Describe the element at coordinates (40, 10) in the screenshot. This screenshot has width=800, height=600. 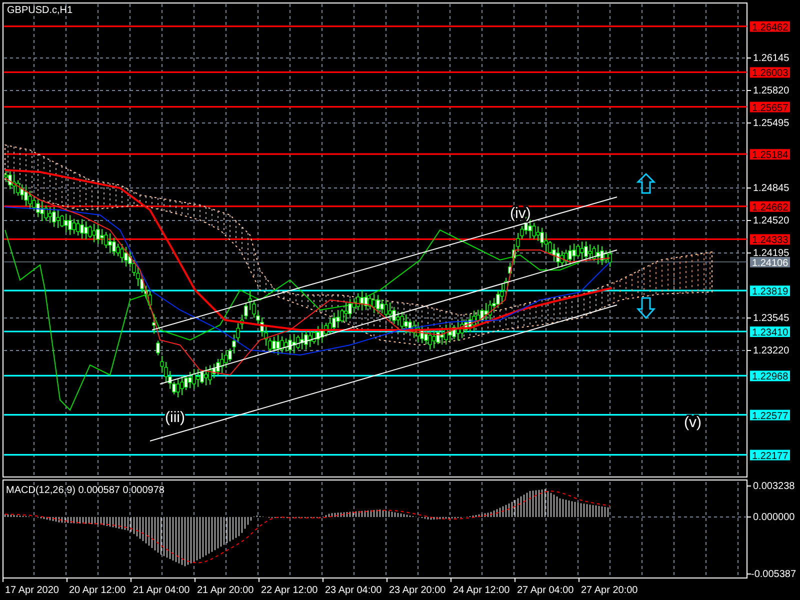
I see `chart-title: GBPUSD.c,H1` at that location.